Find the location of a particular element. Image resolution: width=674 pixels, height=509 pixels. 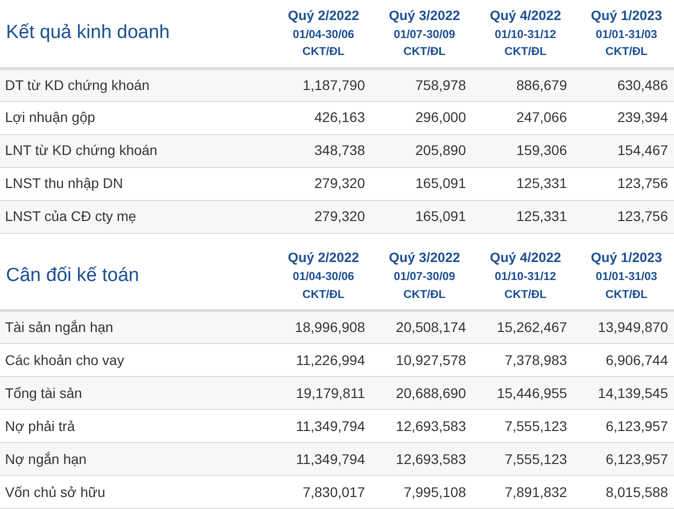

table-cell: 8,015,588 is located at coordinates (623, 492).